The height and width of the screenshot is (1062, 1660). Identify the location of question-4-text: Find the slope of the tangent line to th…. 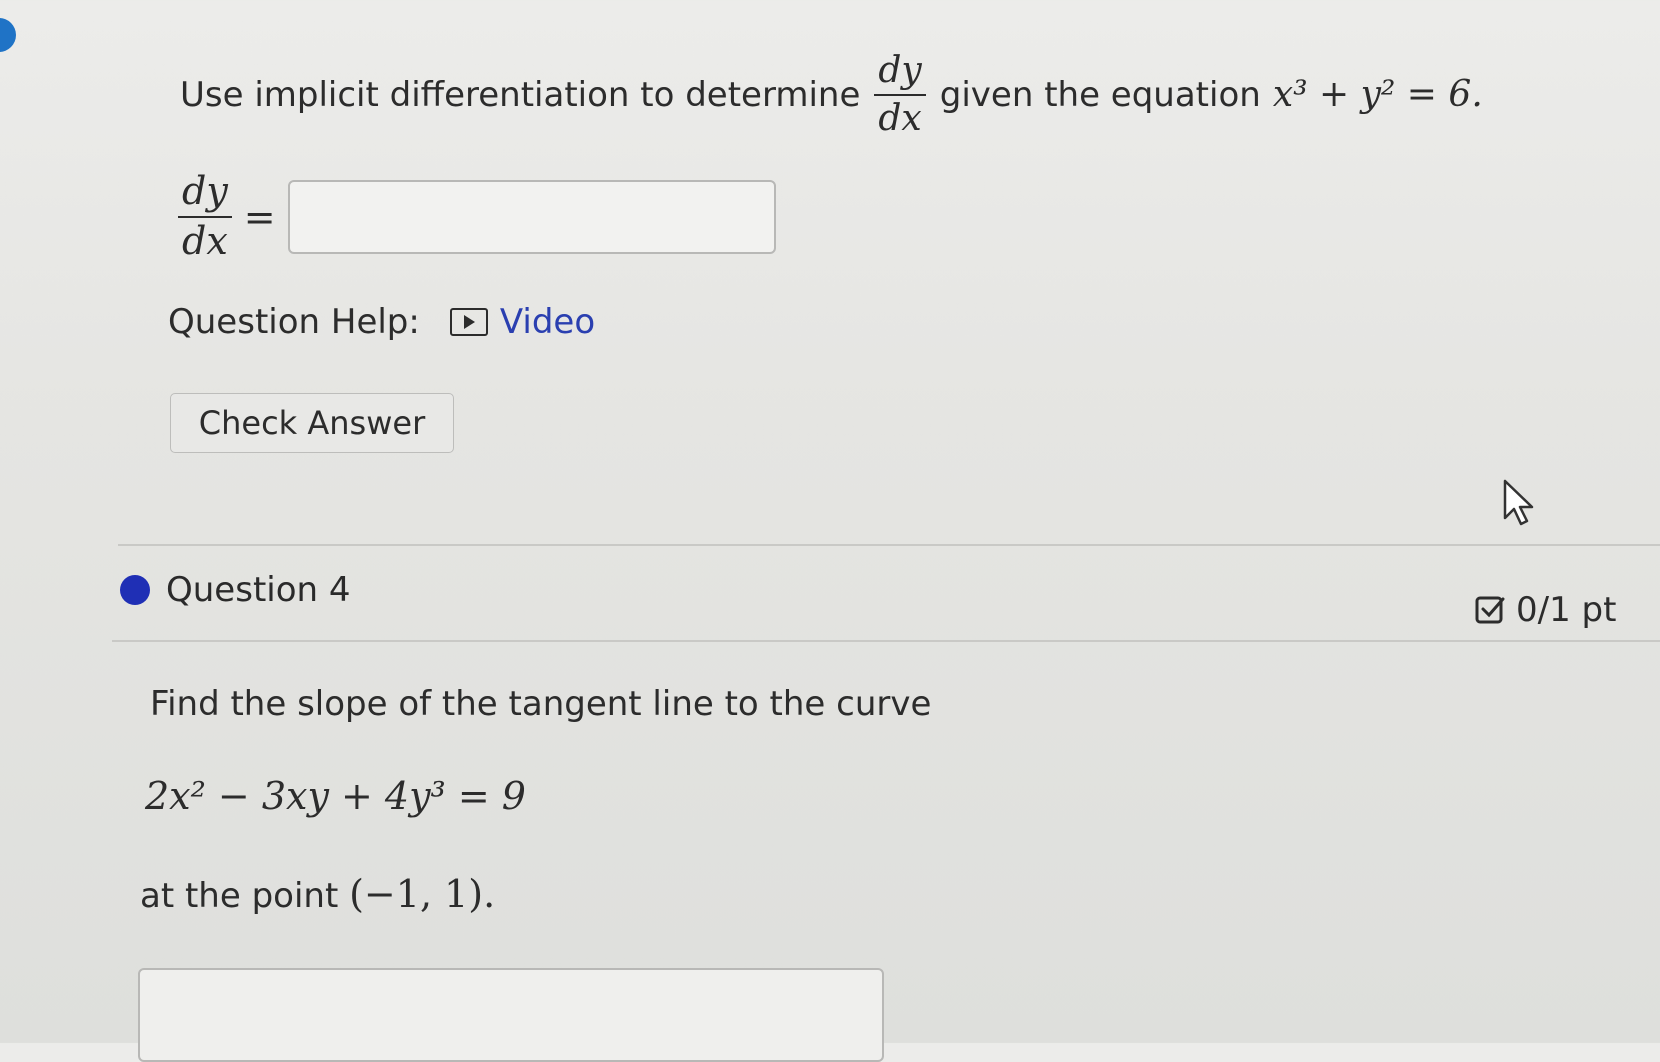
(541, 704).